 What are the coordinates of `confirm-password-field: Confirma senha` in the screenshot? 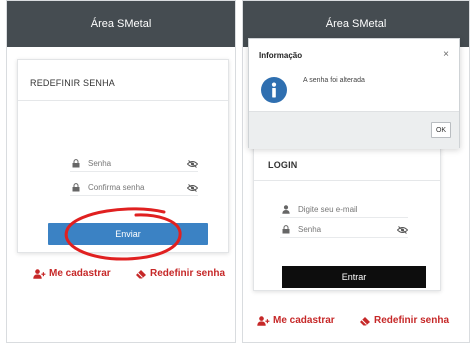 It's located at (134, 188).